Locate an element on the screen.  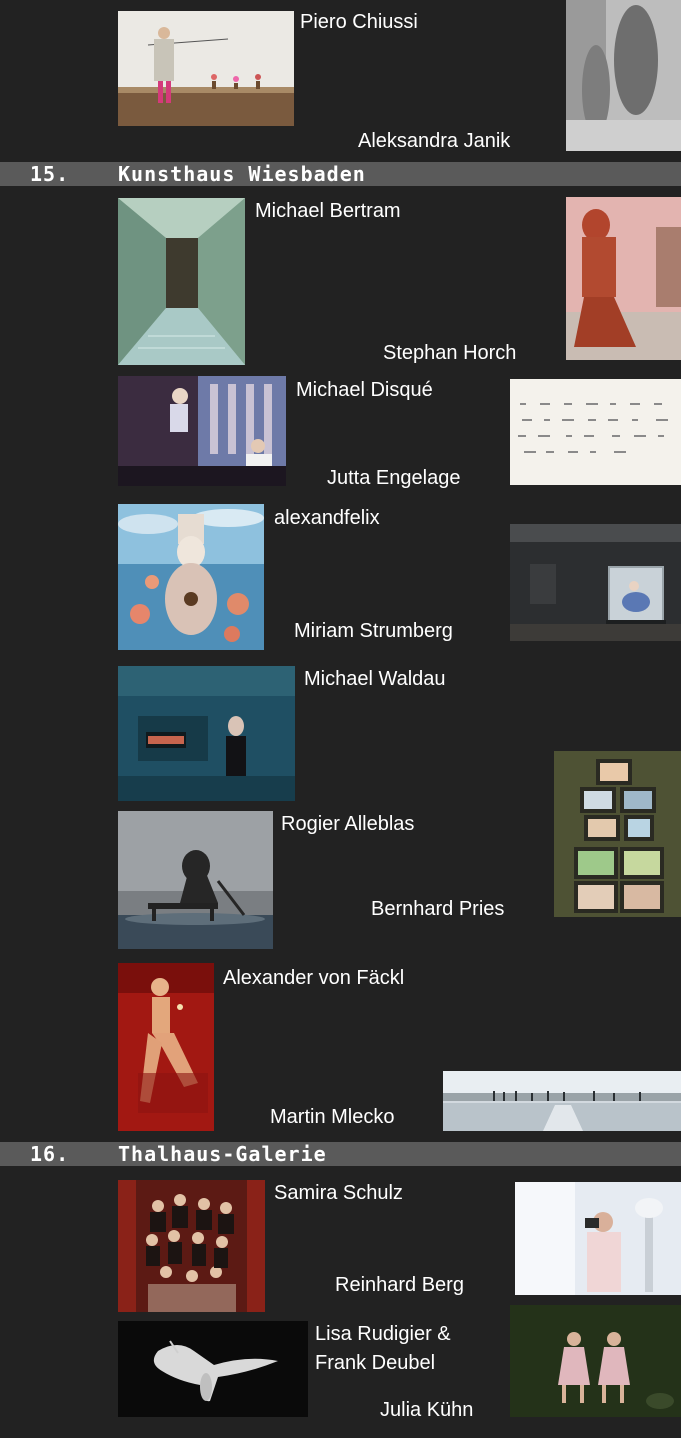
artist-name-reinhard-berg: Reinhard Berg is located at coordinates (399, 1285).